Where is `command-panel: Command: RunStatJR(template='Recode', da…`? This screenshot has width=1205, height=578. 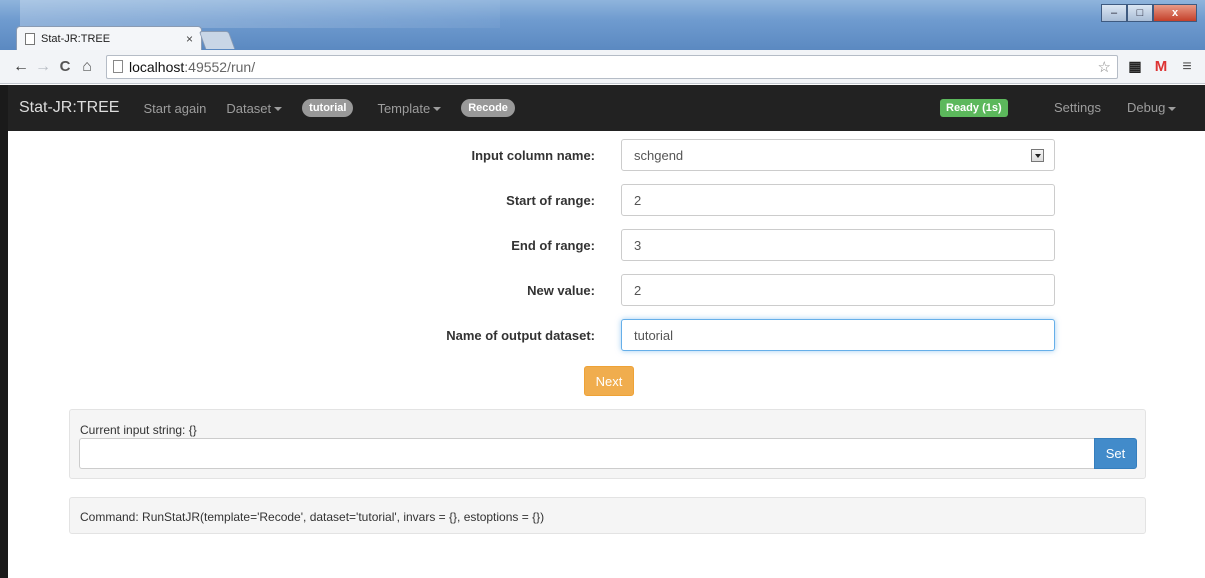
command-panel: Command: RunStatJR(template='Recode', da… is located at coordinates (607, 515).